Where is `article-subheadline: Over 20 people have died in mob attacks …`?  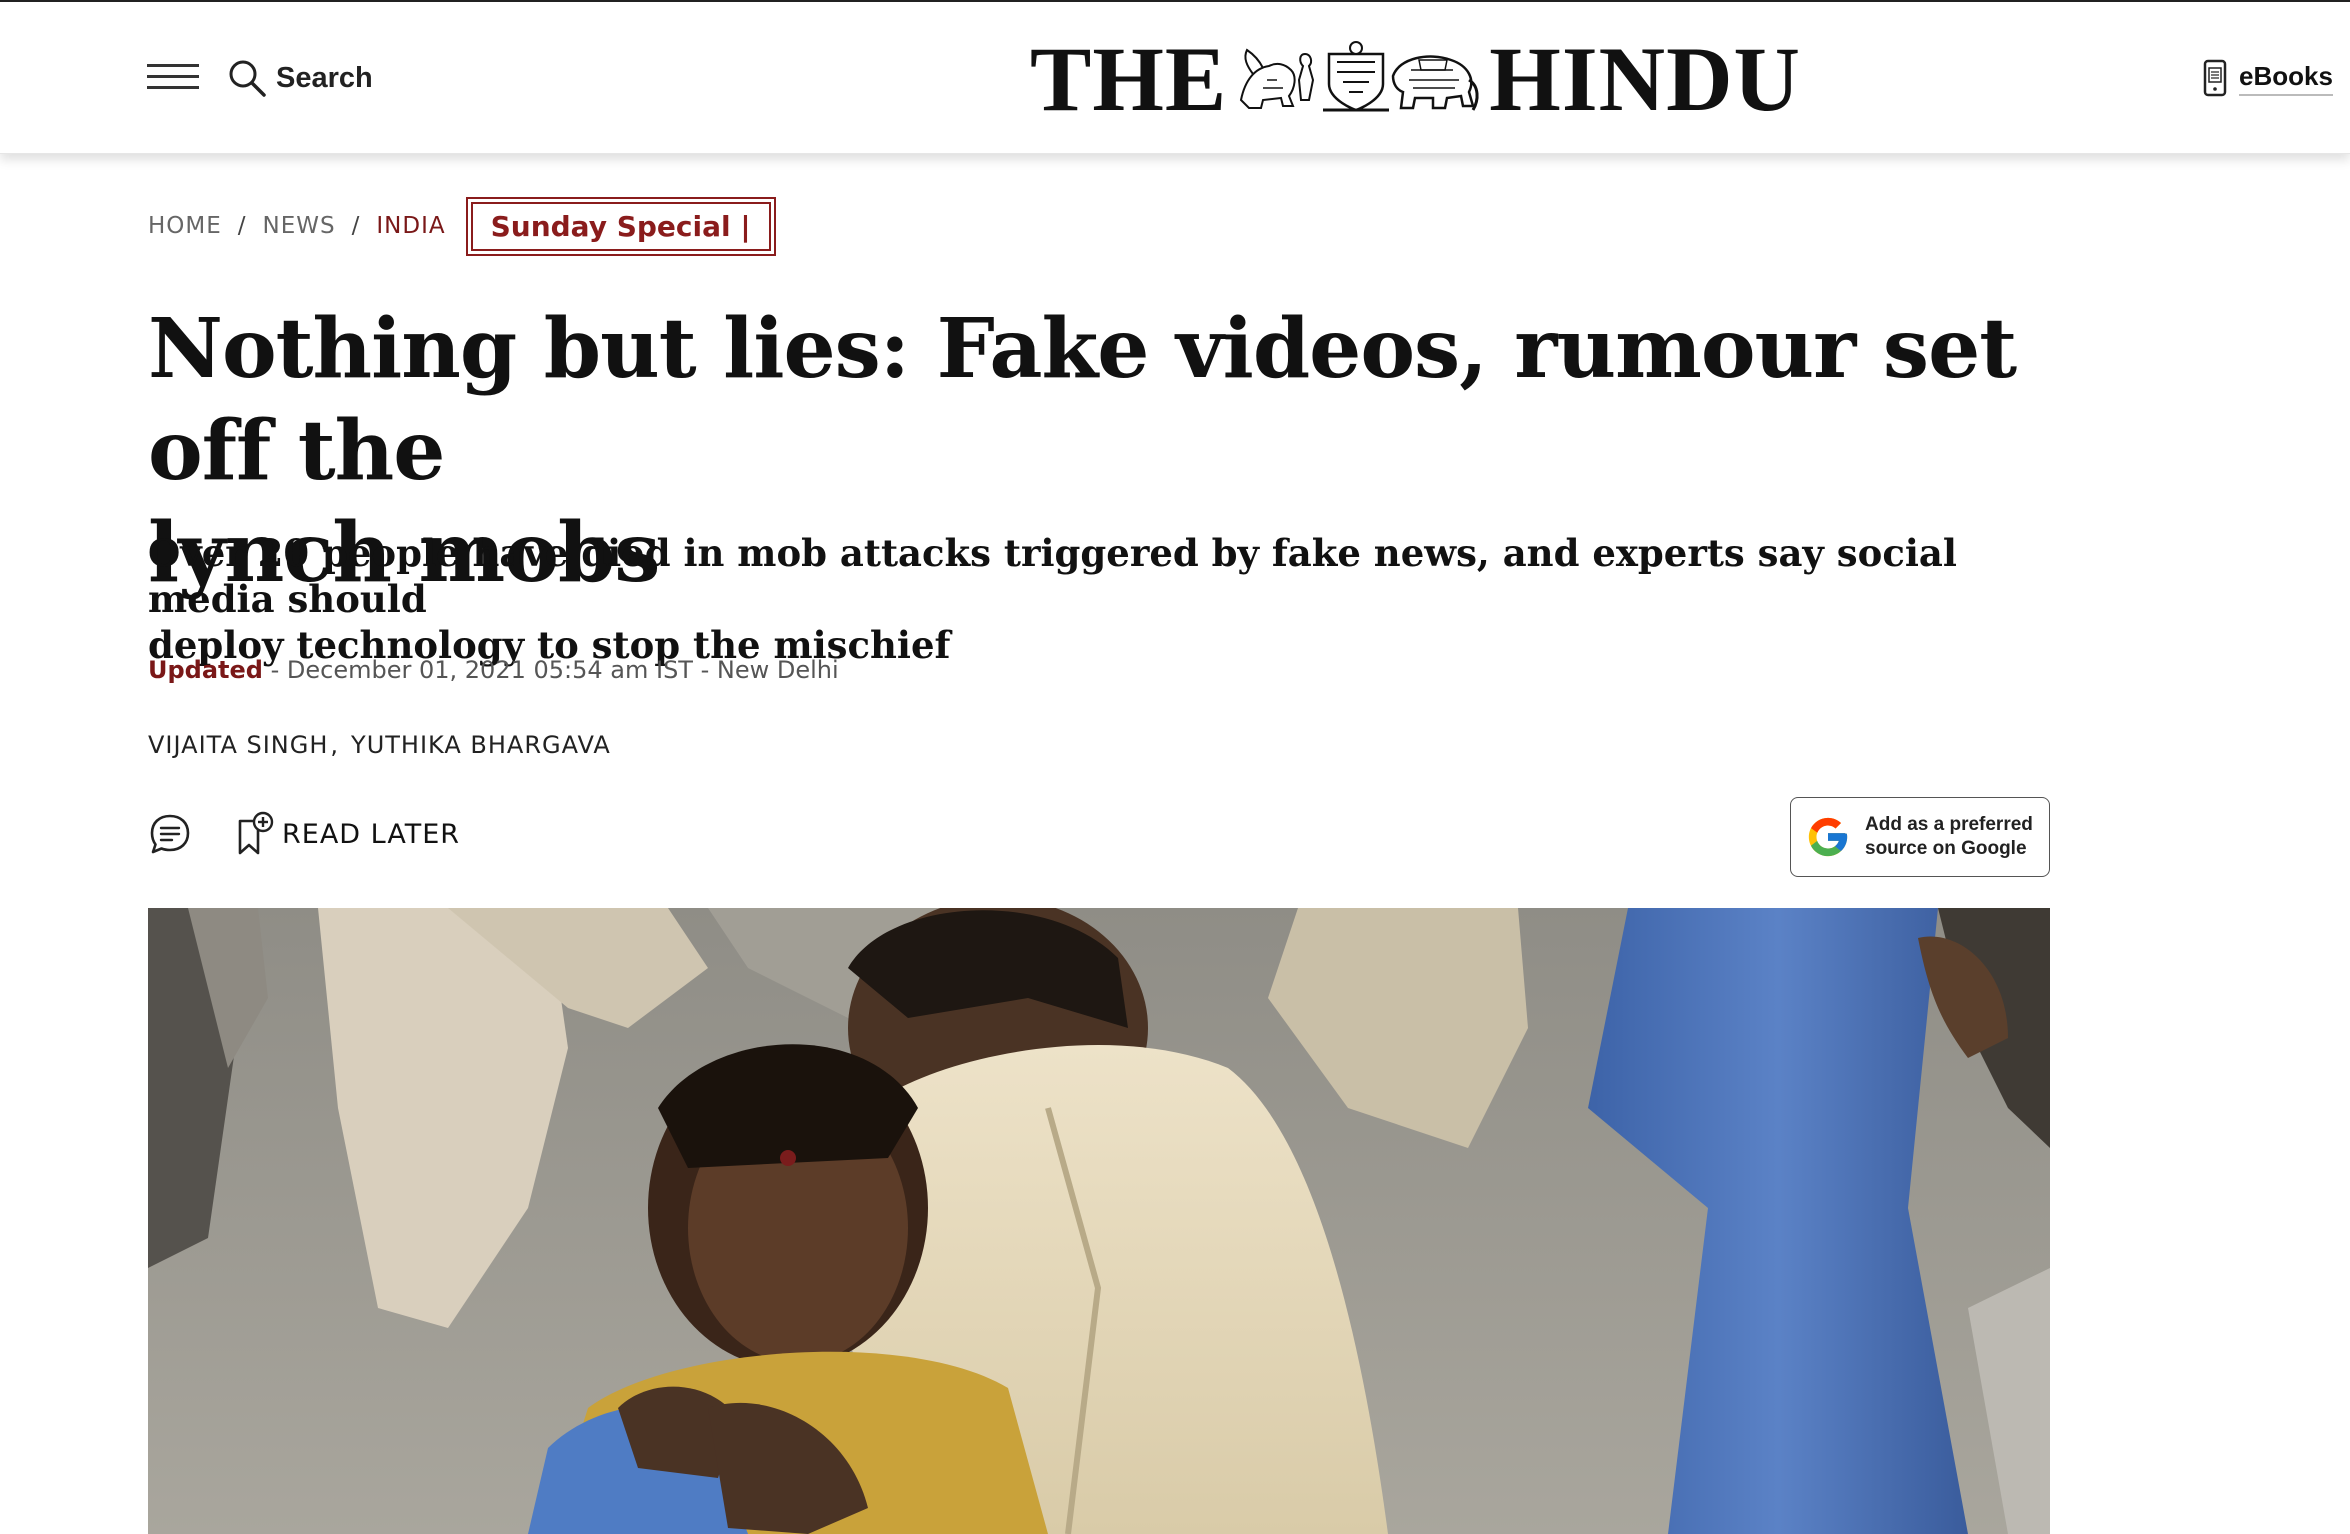
article-subheadline: Over 20 people have died in mob attacks … is located at coordinates (1073, 599).